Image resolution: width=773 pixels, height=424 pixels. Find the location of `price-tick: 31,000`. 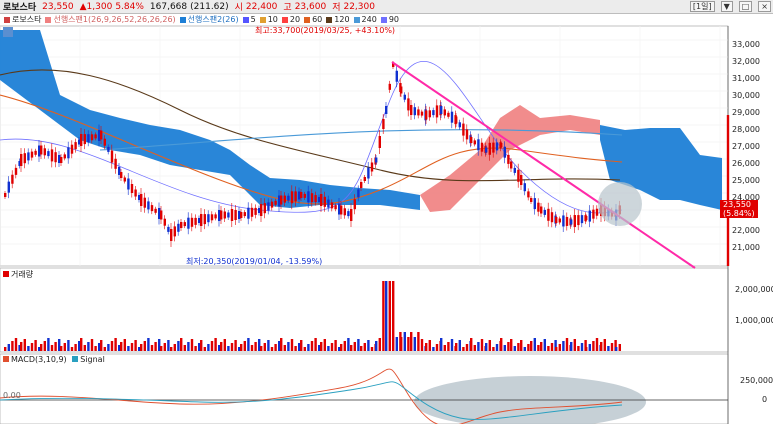

price-tick: 31,000 is located at coordinates (746, 78).